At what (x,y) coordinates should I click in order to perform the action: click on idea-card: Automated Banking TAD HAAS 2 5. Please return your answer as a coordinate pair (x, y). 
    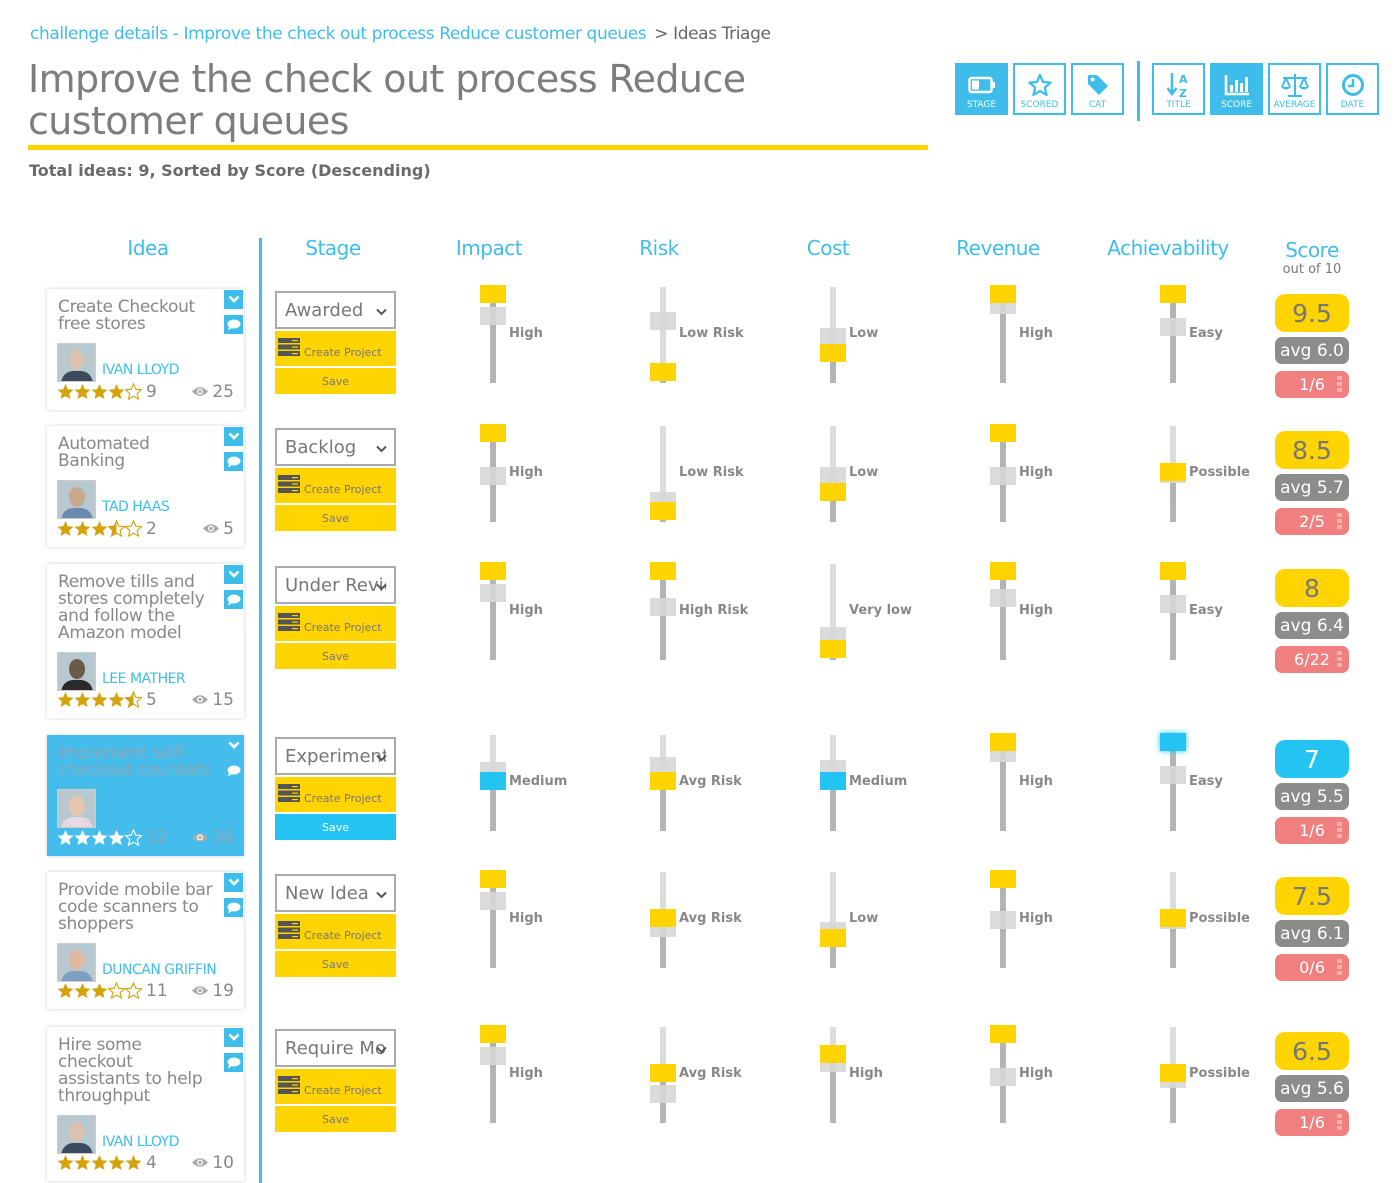
    Looking at the image, I should click on (145, 486).